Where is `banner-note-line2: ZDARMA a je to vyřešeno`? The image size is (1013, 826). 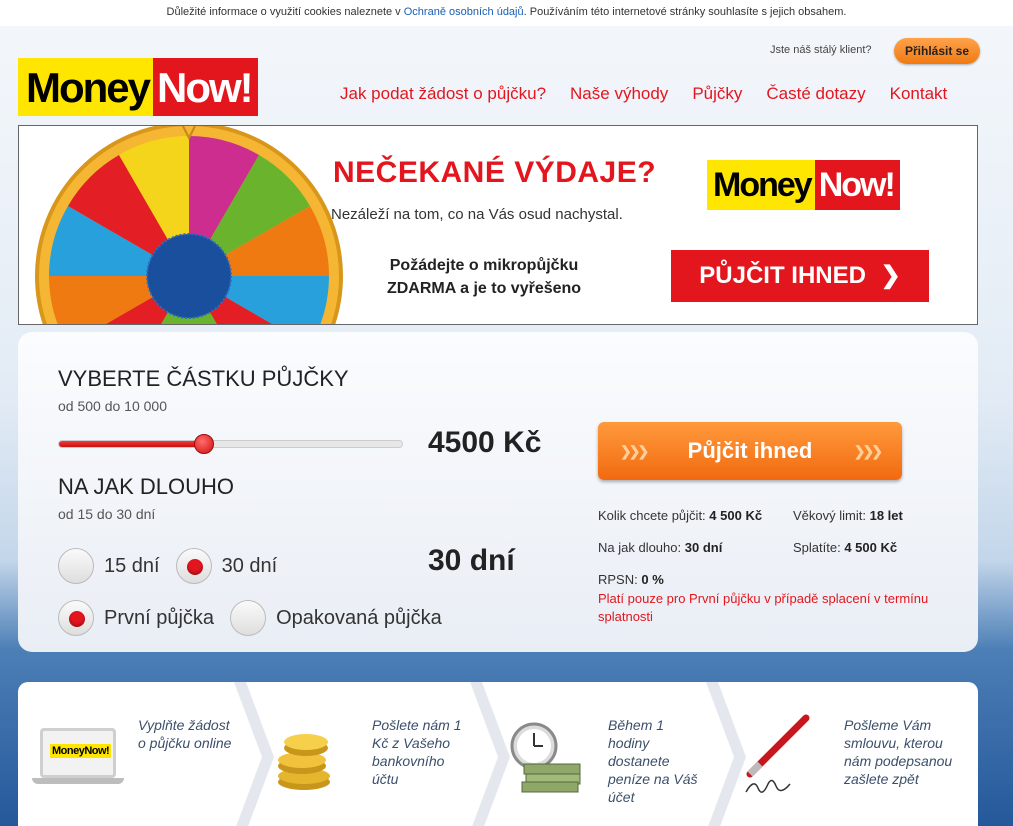
banner-note-line2: ZDARMA a je to vyřešeno is located at coordinates (484, 288).